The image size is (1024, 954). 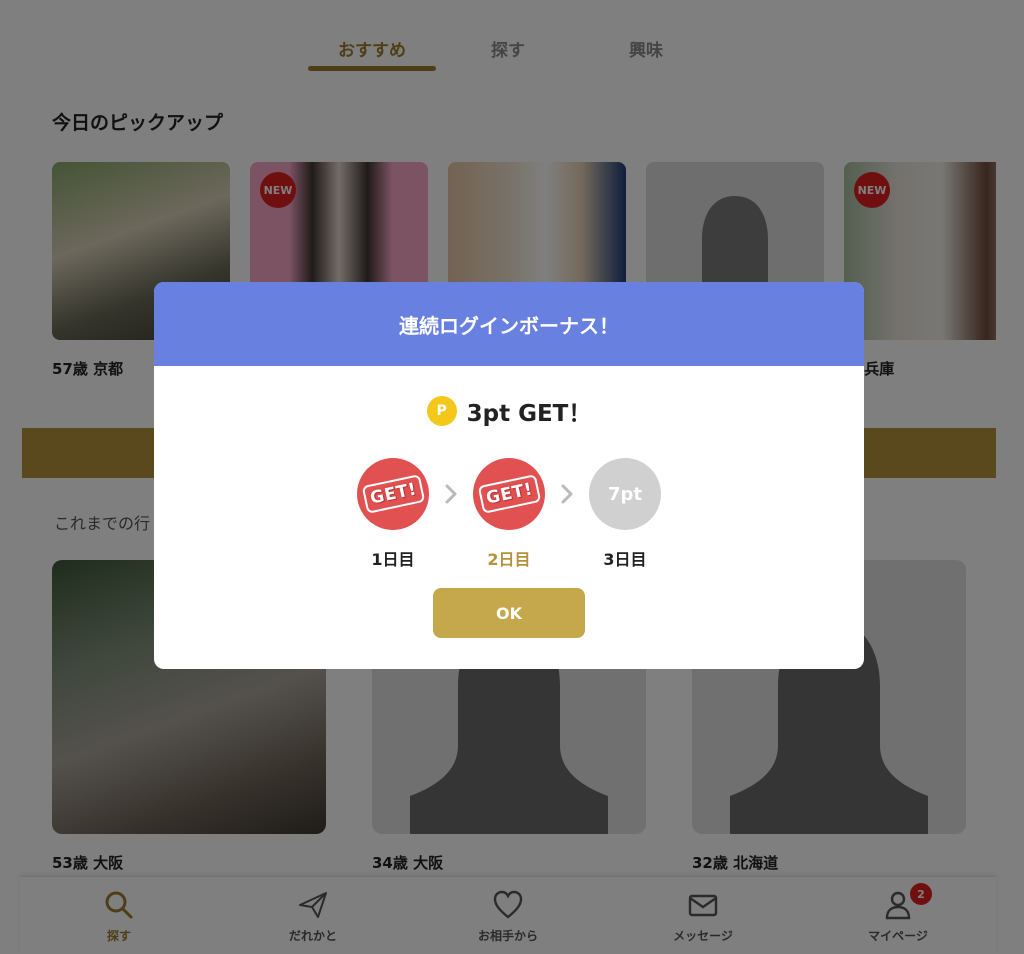 What do you see at coordinates (625, 559) in the screenshot?
I see `day-label: 3日目` at bounding box center [625, 559].